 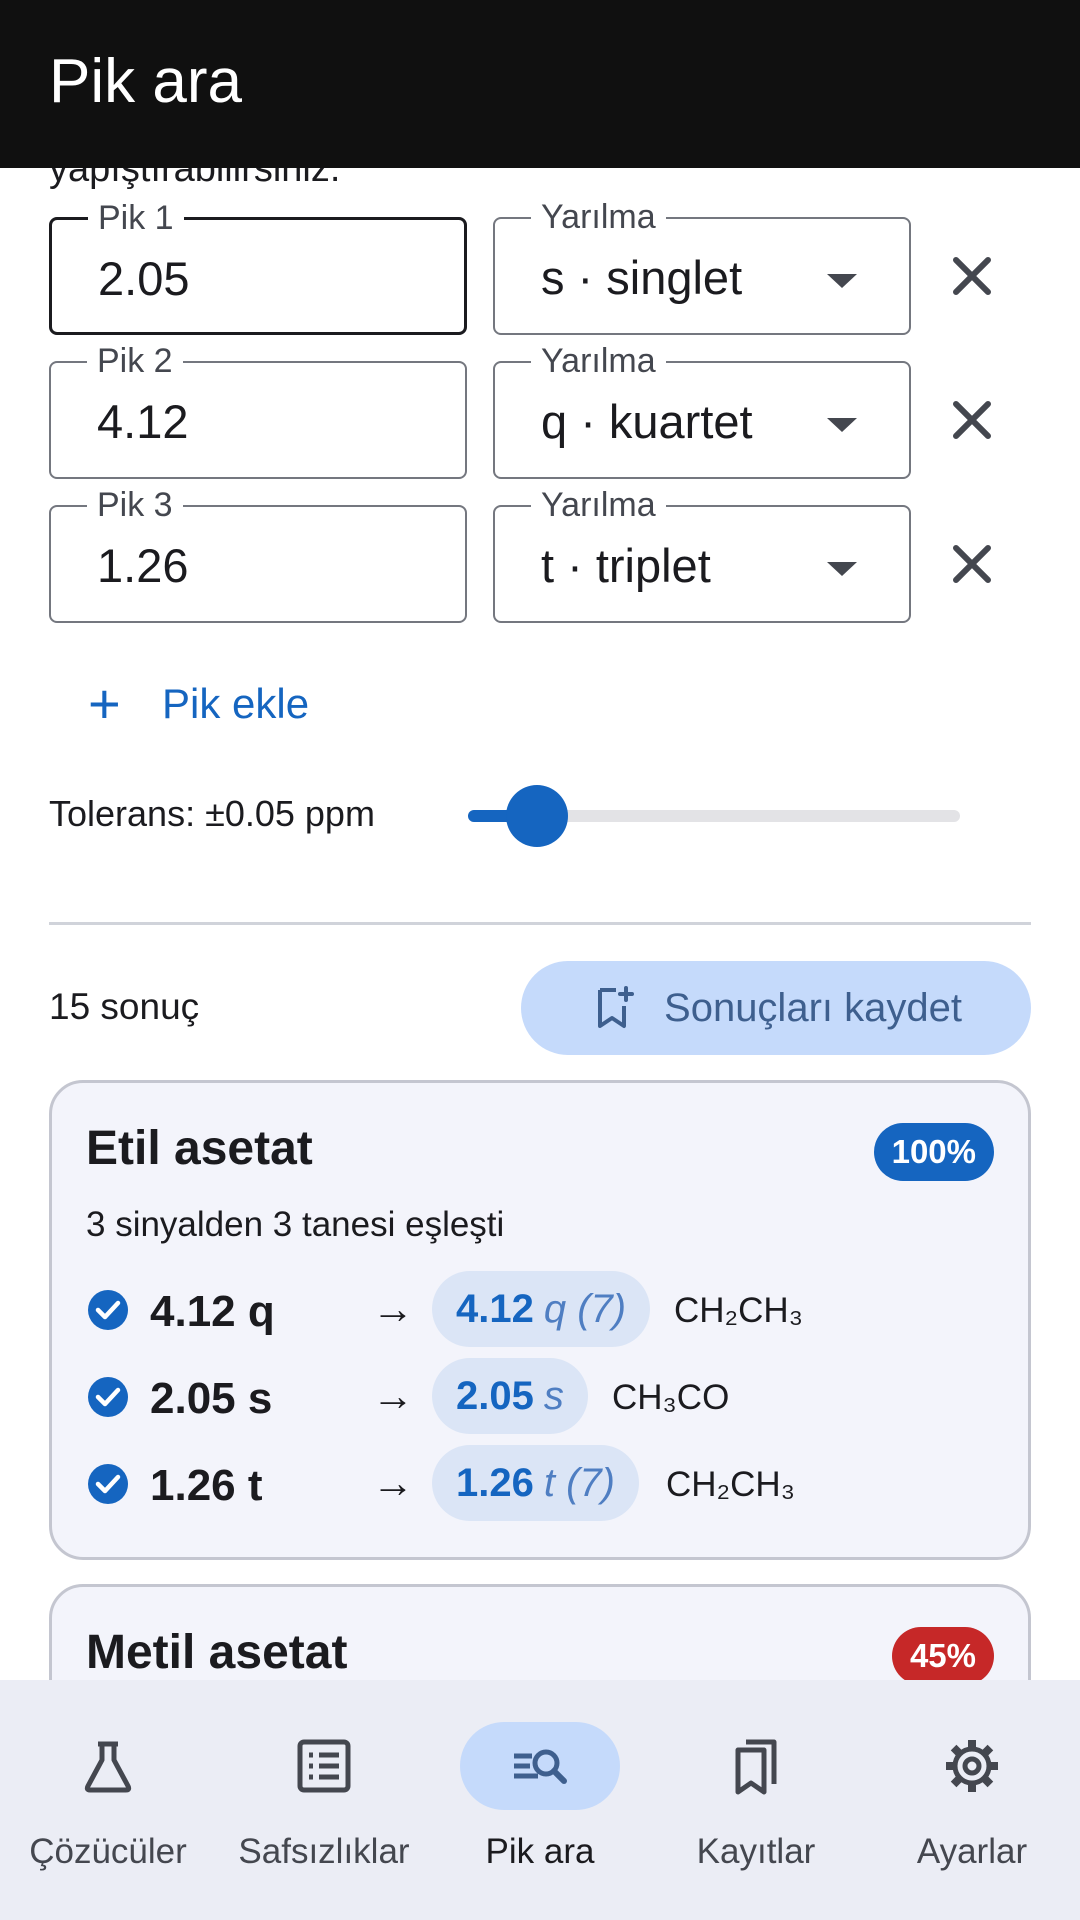 I want to click on tolerance-label: Tolerans: ±0.05 ppm, so click(x=212, y=813).